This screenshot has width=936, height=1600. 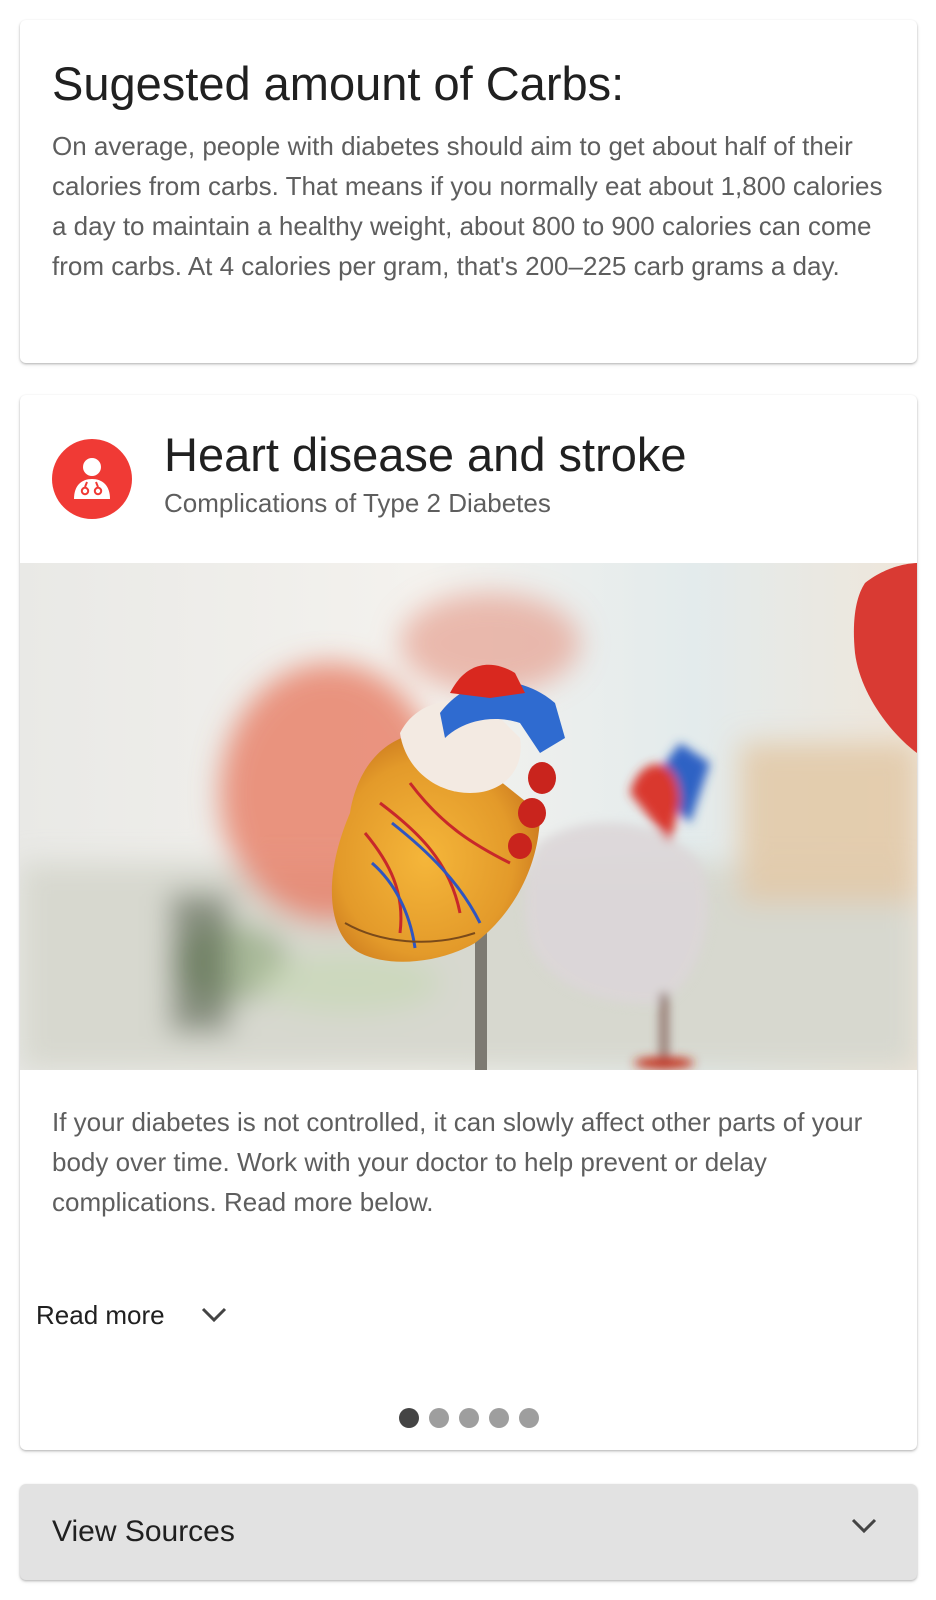 I want to click on carousel-pagination, so click(x=468, y=1418).